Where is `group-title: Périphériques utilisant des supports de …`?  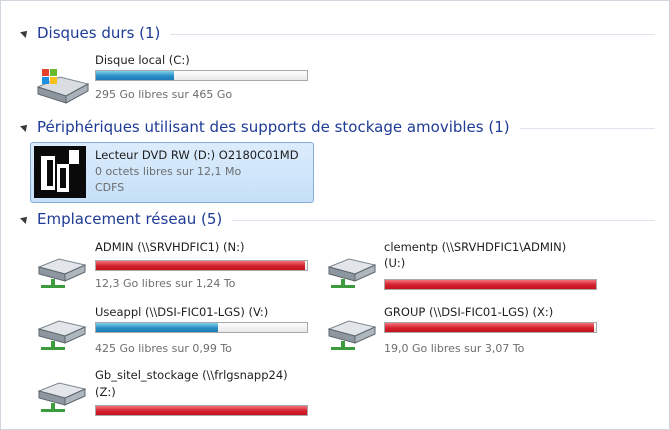
group-title: Périphériques utilisant des supports de … is located at coordinates (273, 127).